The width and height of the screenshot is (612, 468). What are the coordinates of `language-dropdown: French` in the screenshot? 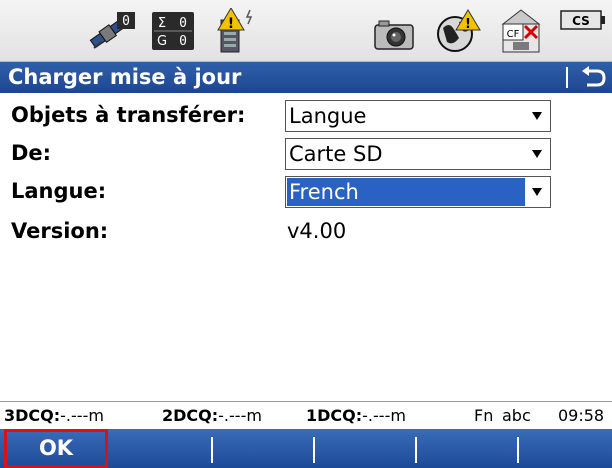 It's located at (418, 192).